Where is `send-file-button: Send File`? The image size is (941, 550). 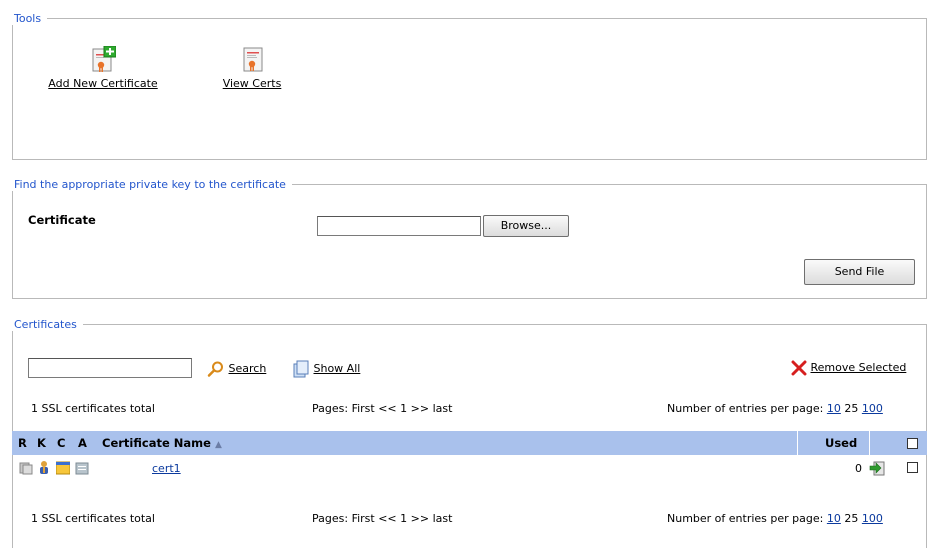
send-file-button: Send File is located at coordinates (859, 272).